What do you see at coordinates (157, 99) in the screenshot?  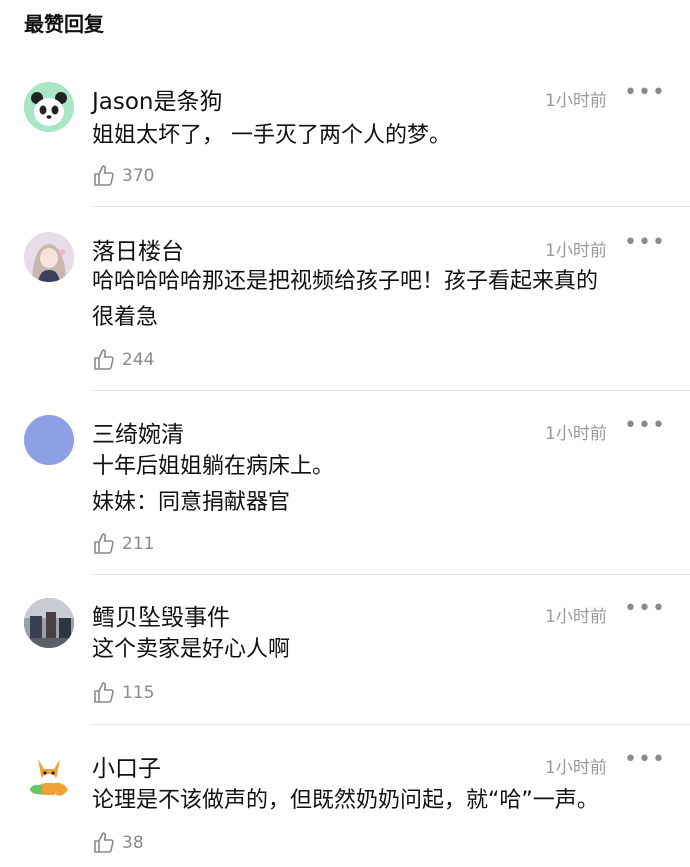 I see `commenter-name: Jason是条狗` at bounding box center [157, 99].